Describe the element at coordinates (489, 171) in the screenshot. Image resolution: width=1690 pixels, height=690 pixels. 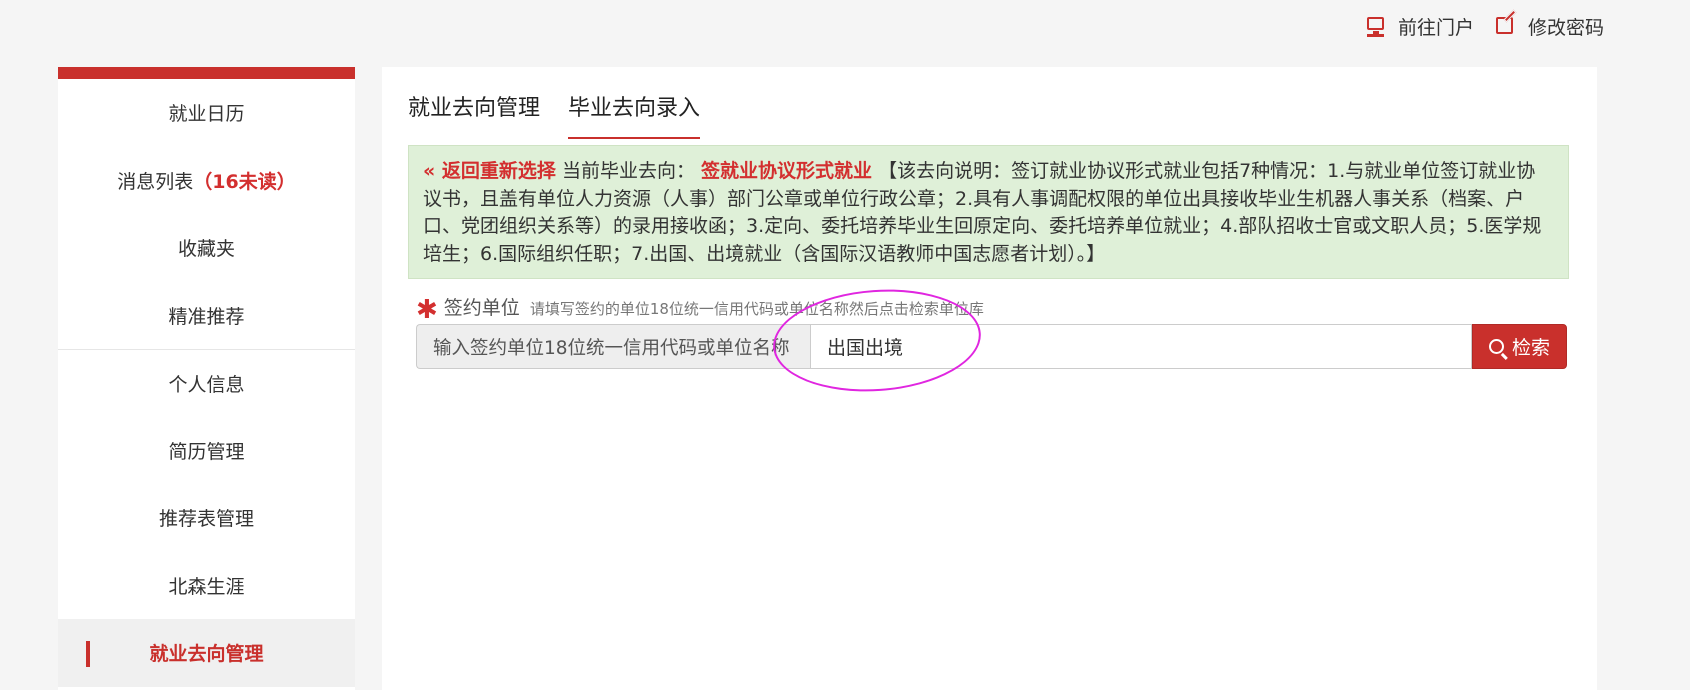
I see `back-reselect-link: « 返回重新选择` at that location.